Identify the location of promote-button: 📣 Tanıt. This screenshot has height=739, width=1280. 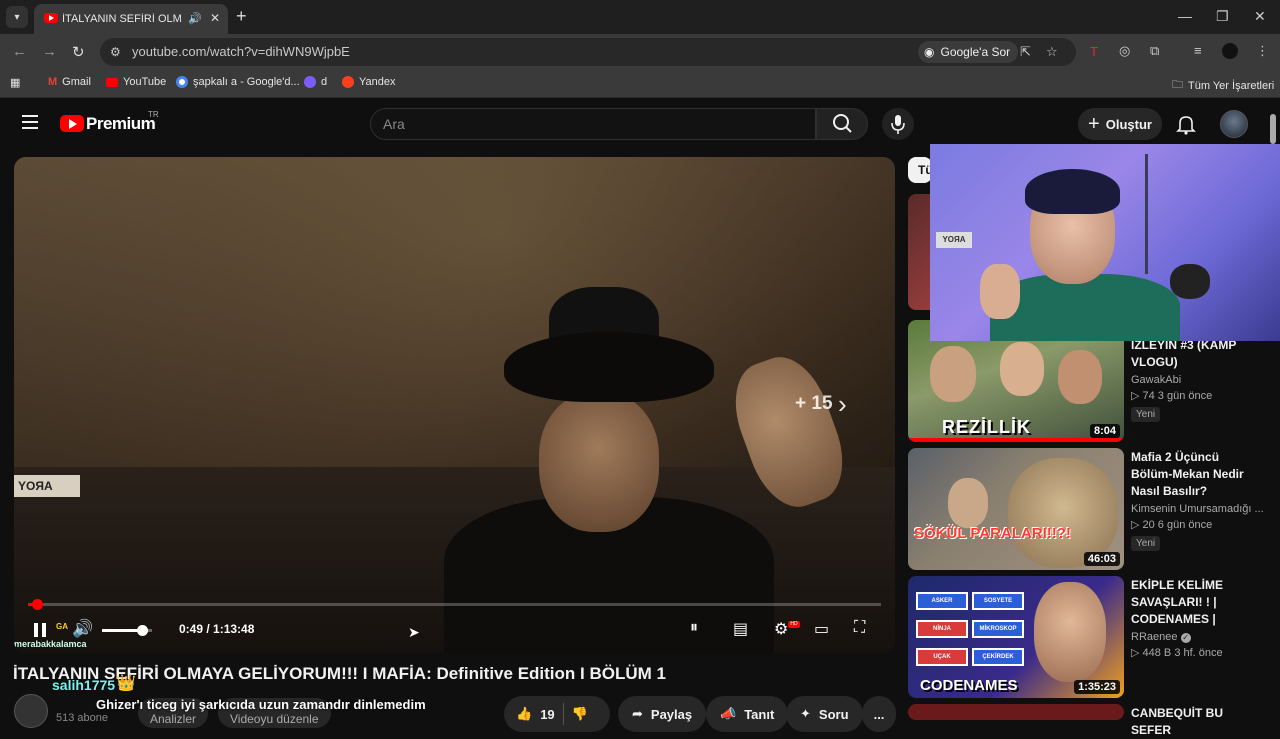
(747, 714).